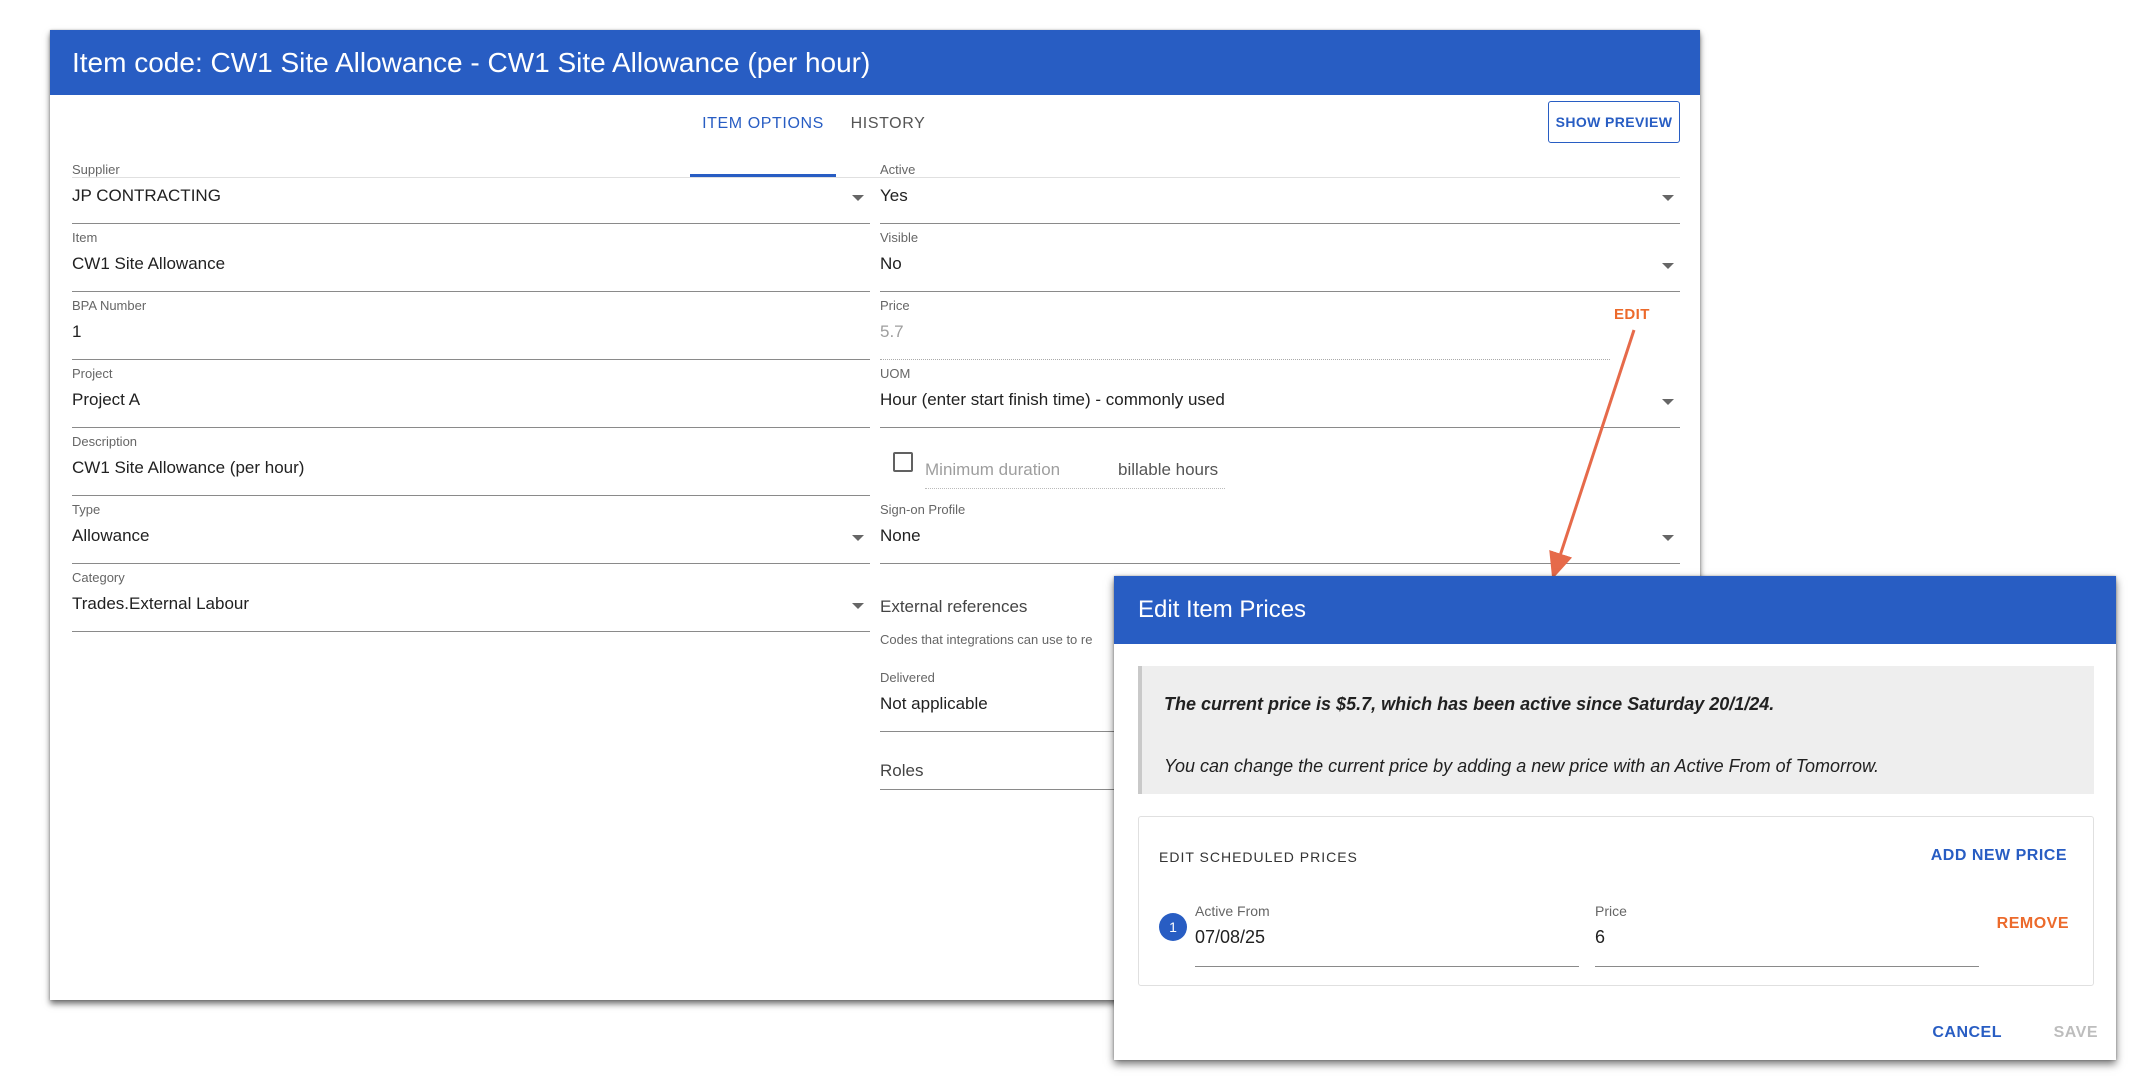 The image size is (2132, 1076). What do you see at coordinates (1168, 469) in the screenshot?
I see `billable-hours-label: billable hours` at bounding box center [1168, 469].